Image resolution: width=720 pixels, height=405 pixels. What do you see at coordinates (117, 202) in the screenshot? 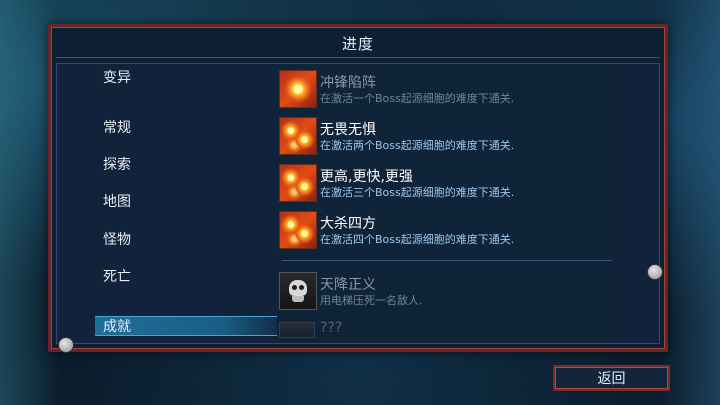
I see `category-map: 地图` at bounding box center [117, 202].